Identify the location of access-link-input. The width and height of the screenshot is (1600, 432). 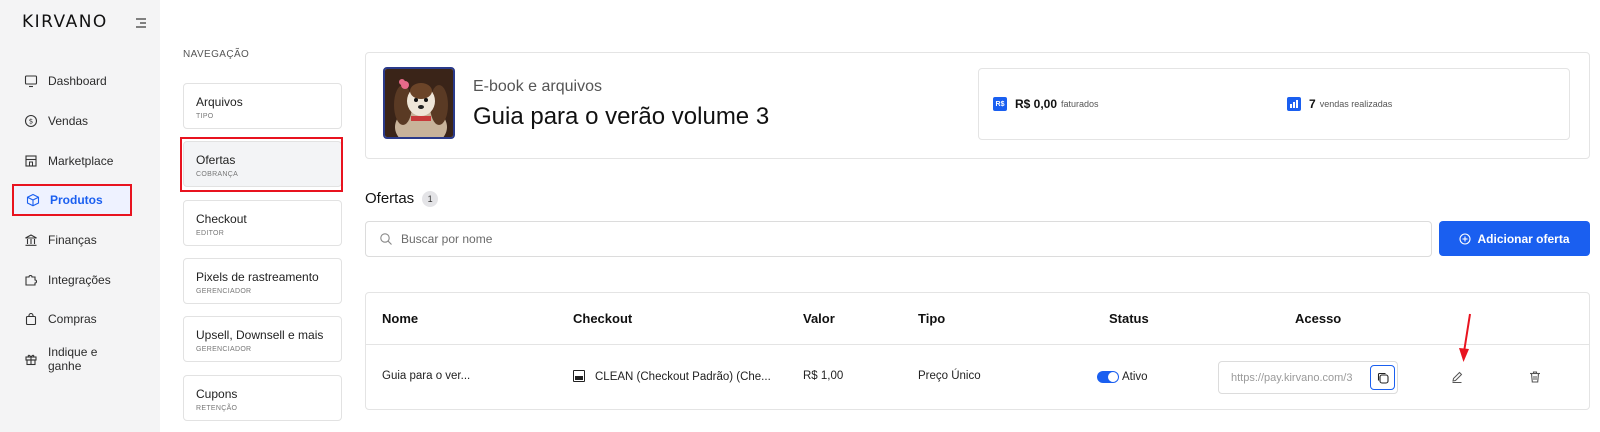
(1295, 377).